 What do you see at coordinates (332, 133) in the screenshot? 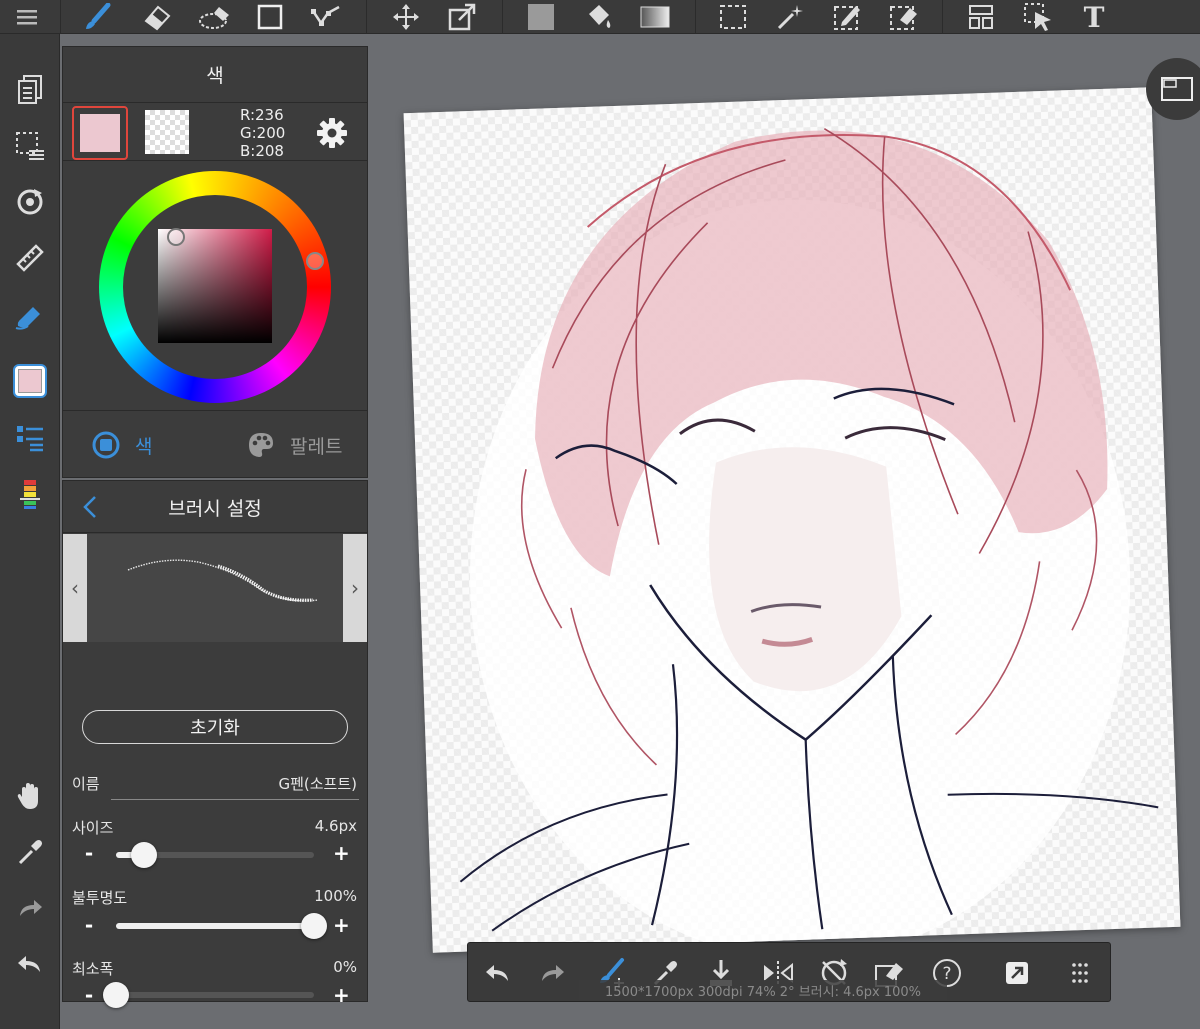
I see `gear-icon` at bounding box center [332, 133].